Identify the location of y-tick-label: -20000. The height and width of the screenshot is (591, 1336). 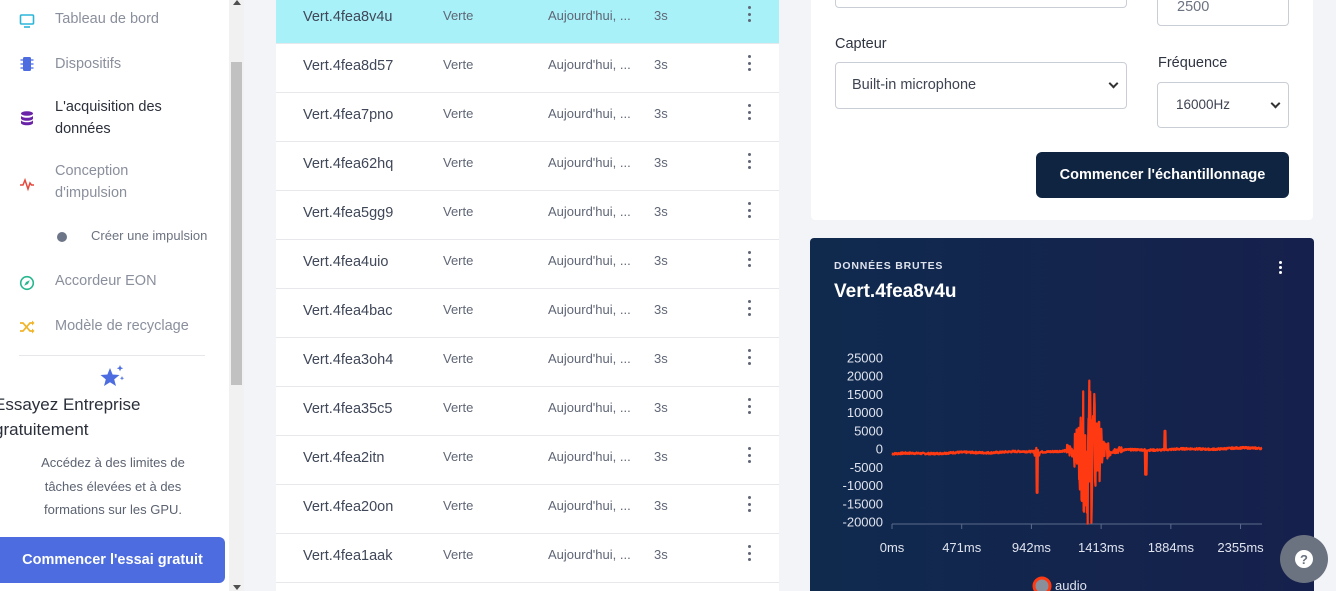
(863, 522).